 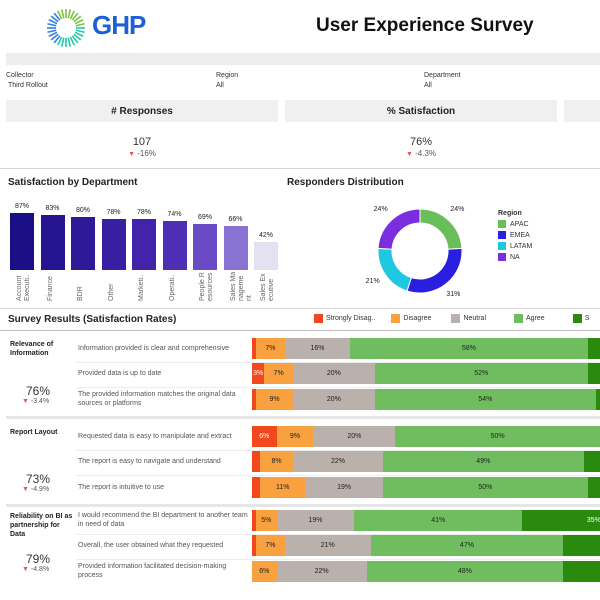 I want to click on survey-stacked-bar: 7% 16% 58%, so click(x=426, y=348).